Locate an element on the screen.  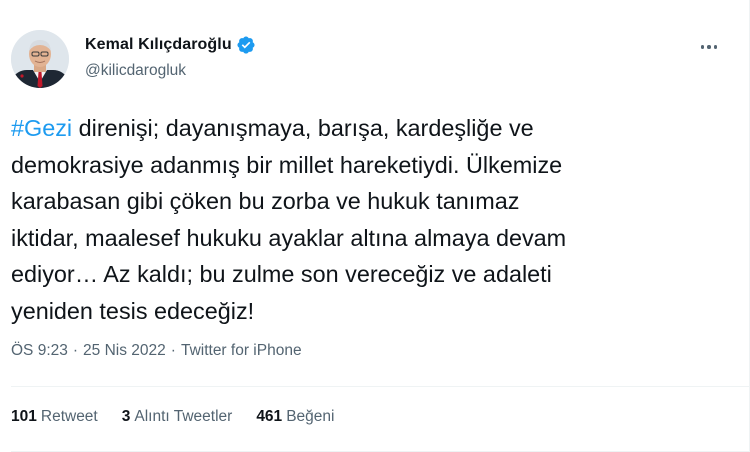
like-stat: 461 Beğeni is located at coordinates (295, 417).